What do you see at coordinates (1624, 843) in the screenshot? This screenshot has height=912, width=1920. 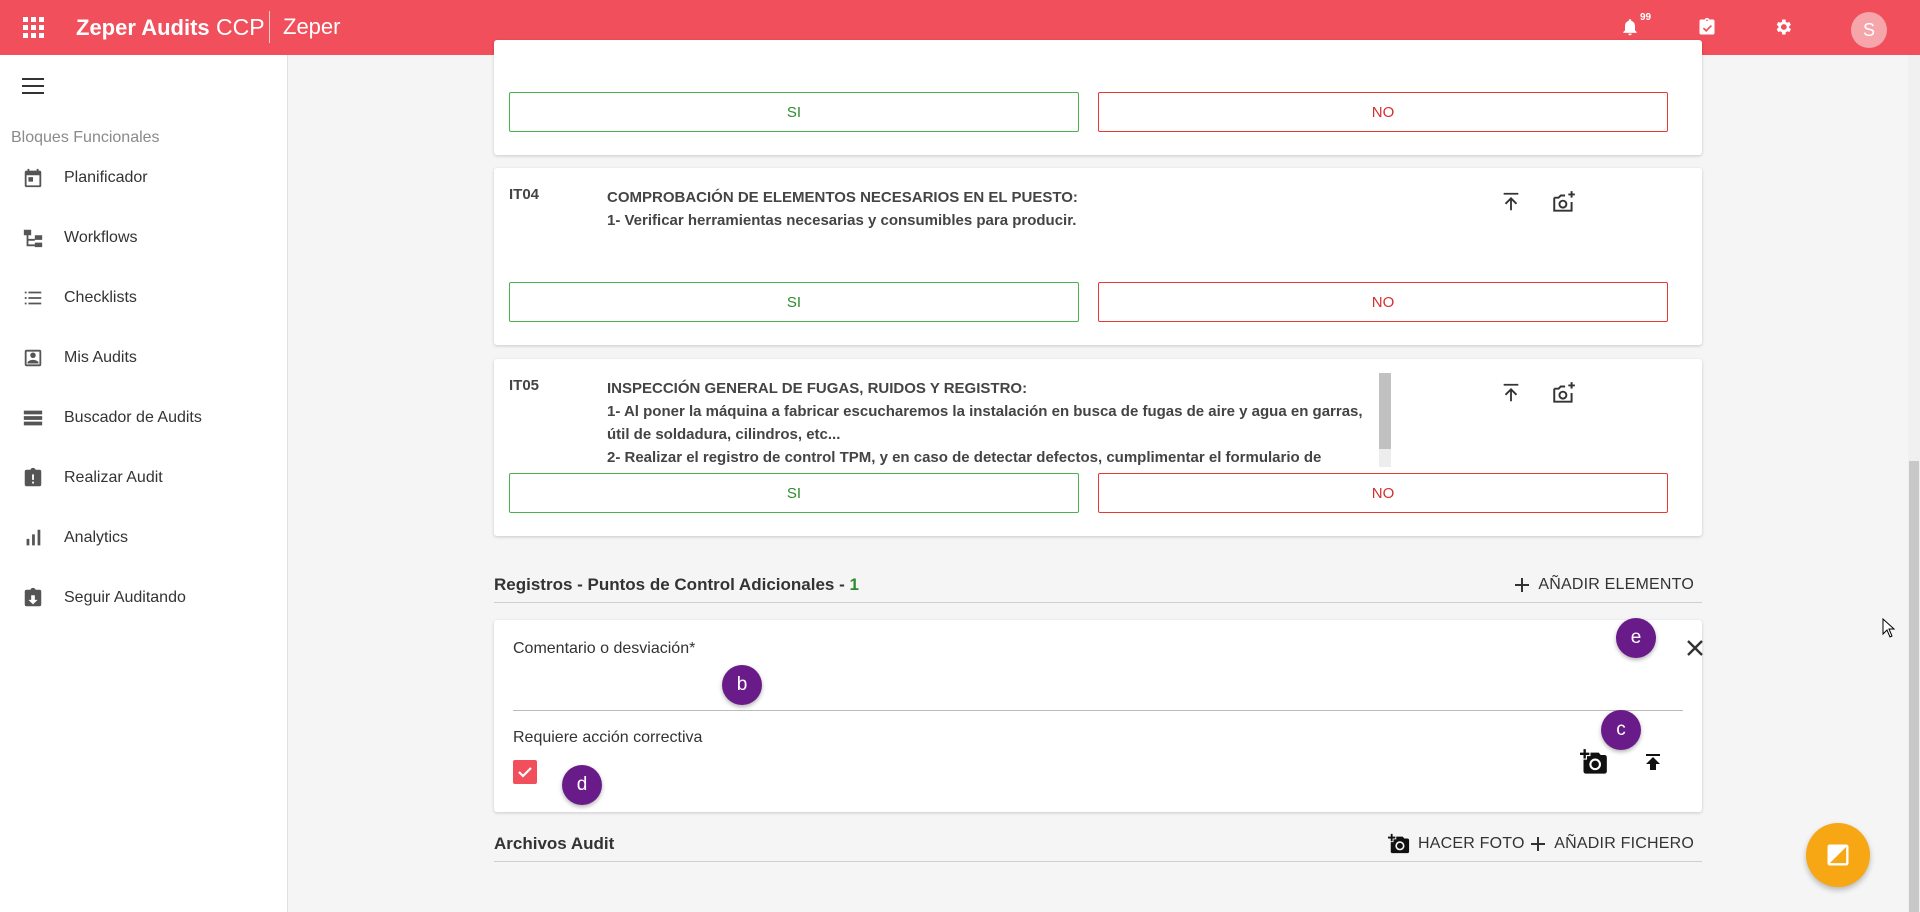 I see `add-file-label: AÑADIR FICHERO` at bounding box center [1624, 843].